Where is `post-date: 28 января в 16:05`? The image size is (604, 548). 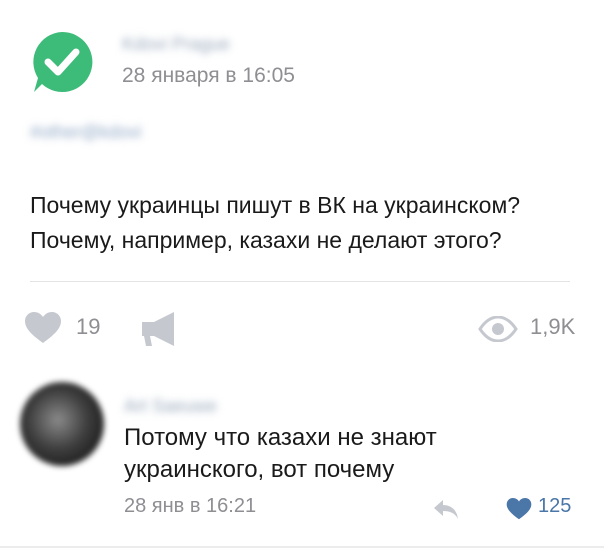
post-date: 28 января в 16:05 is located at coordinates (208, 76).